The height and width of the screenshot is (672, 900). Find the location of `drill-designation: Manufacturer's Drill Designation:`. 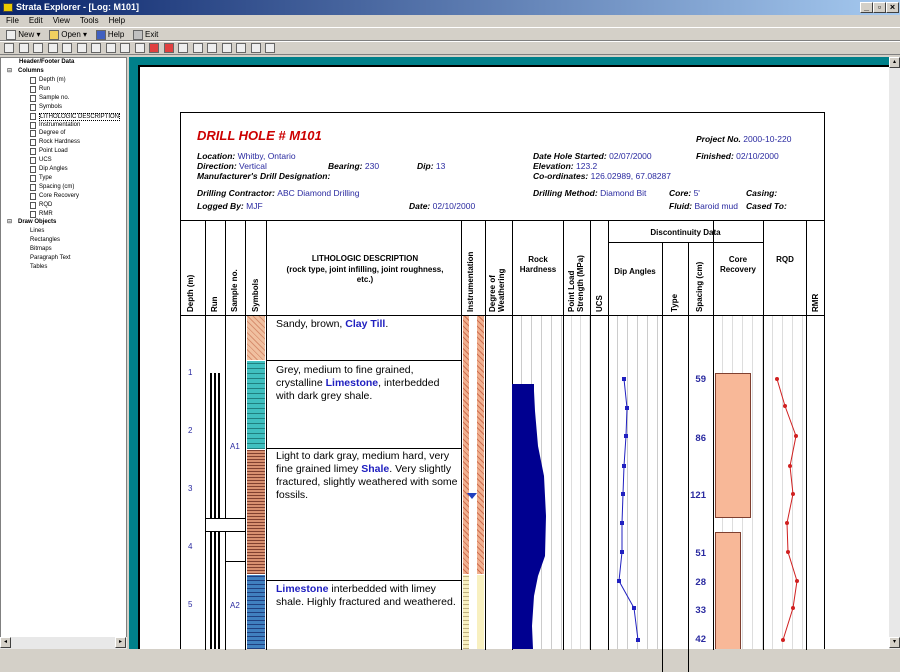

drill-designation: Manufacturer's Drill Designation: is located at coordinates (264, 176).